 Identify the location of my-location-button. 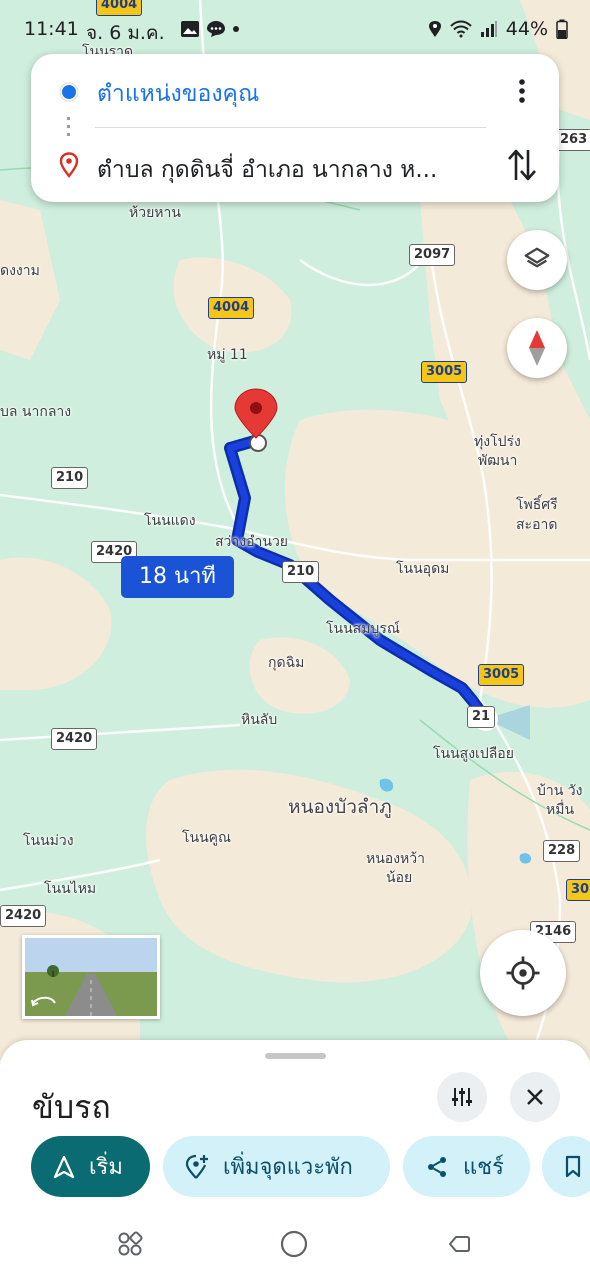
(523, 973).